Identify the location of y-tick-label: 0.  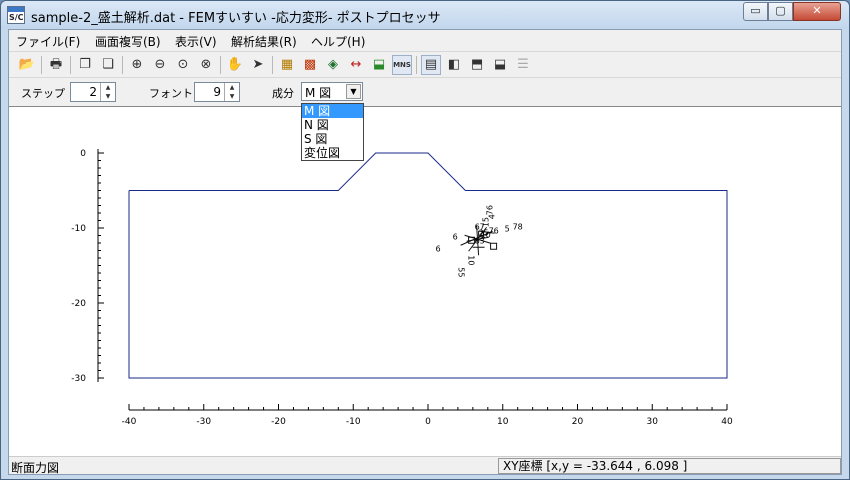
(83, 154).